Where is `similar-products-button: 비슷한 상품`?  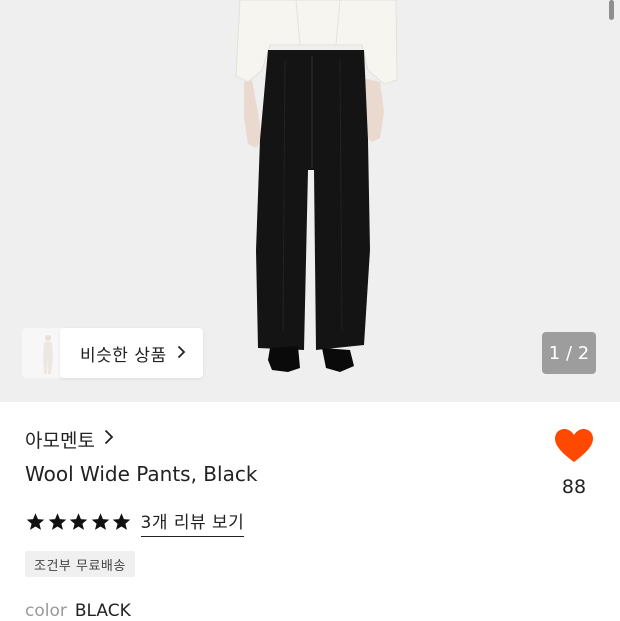 similar-products-button: 비슷한 상품 is located at coordinates (131, 353).